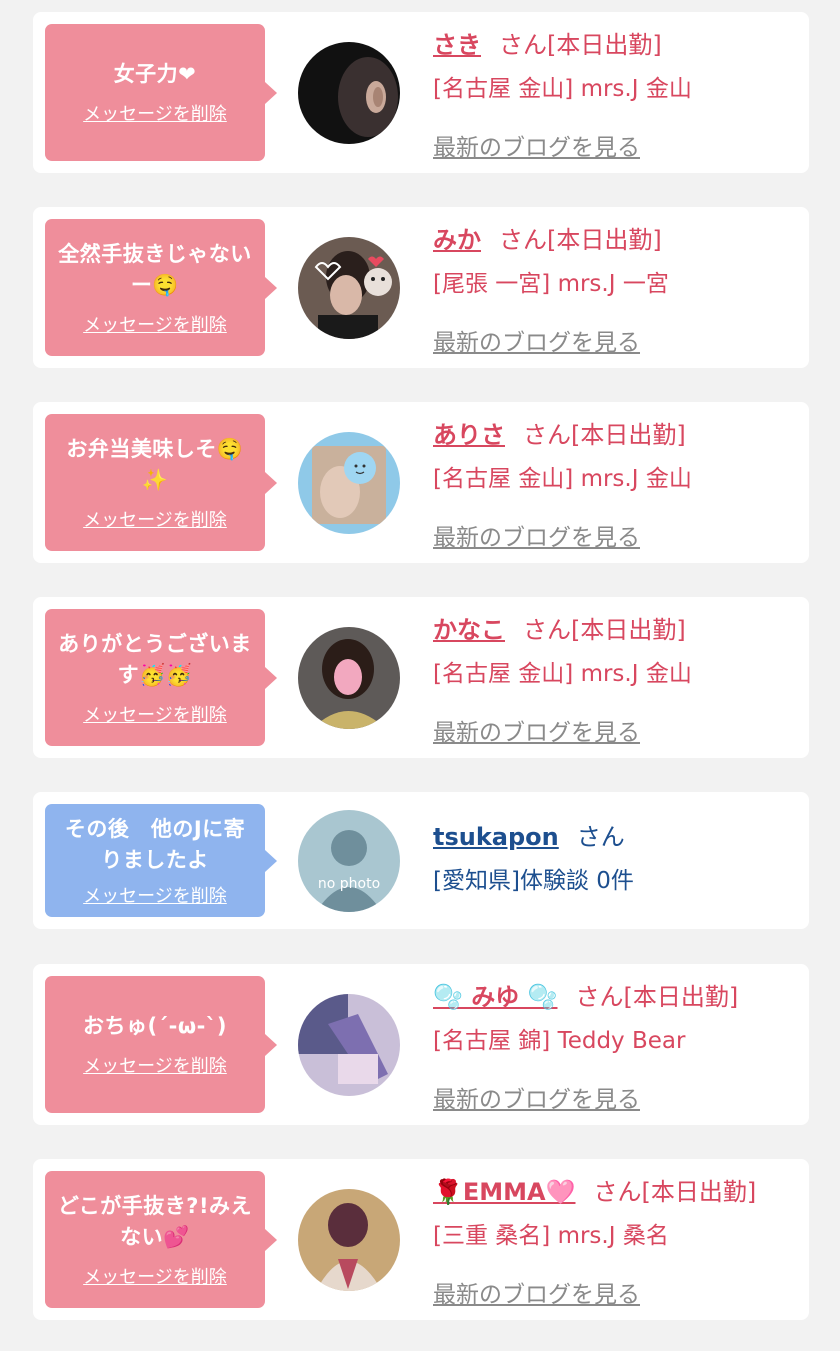 The image size is (840, 1351). I want to click on avatar-photo-kimono, so click(349, 1240).